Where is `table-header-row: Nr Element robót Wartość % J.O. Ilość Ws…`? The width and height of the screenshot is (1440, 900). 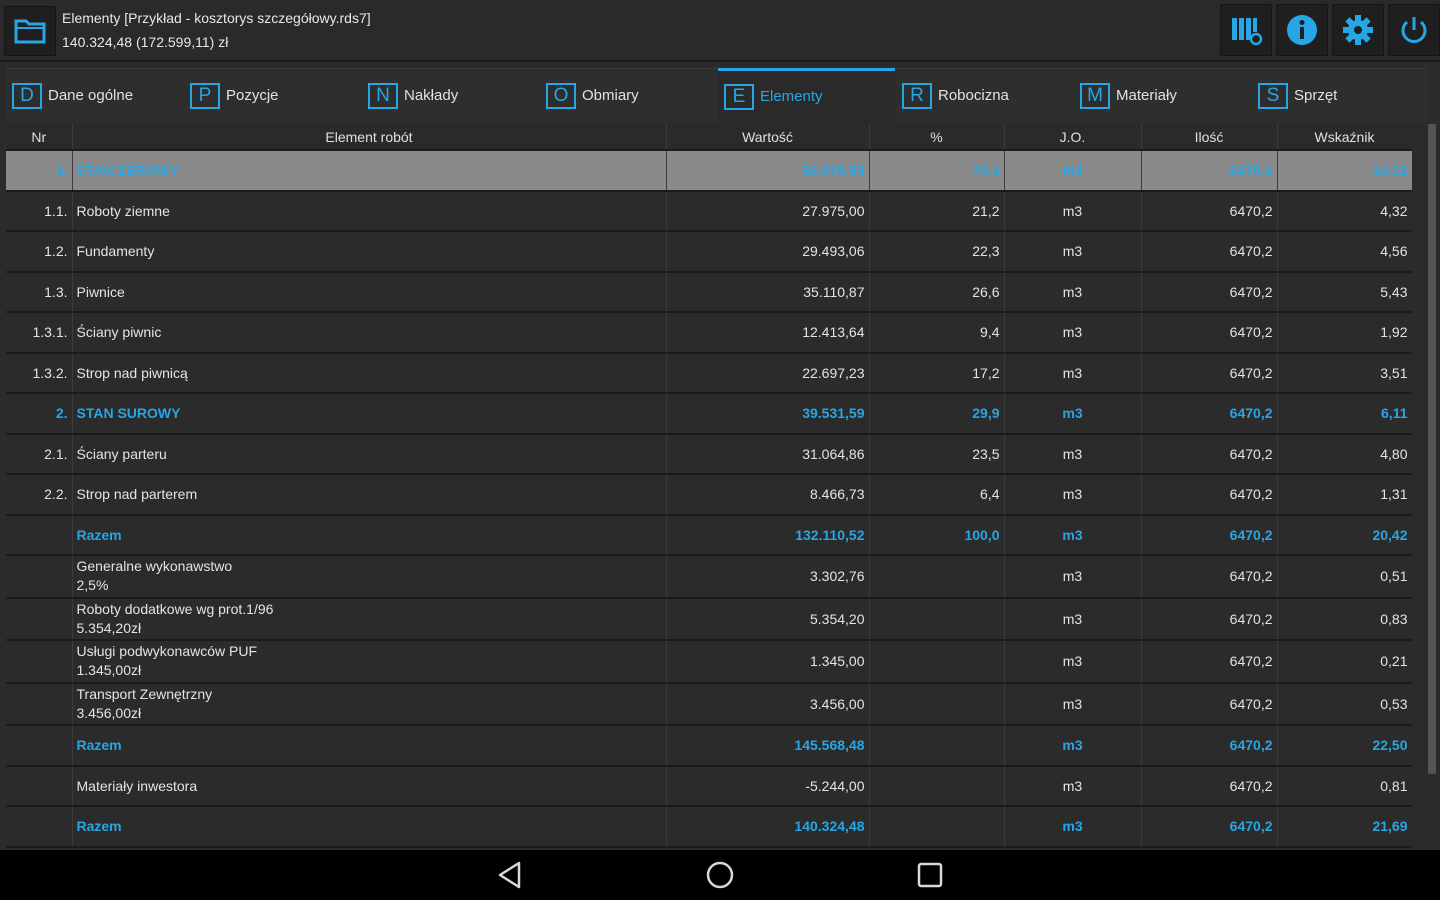
table-header-row: Nr Element robót Wartość % J.O. Ilość Ws… is located at coordinates (709, 137).